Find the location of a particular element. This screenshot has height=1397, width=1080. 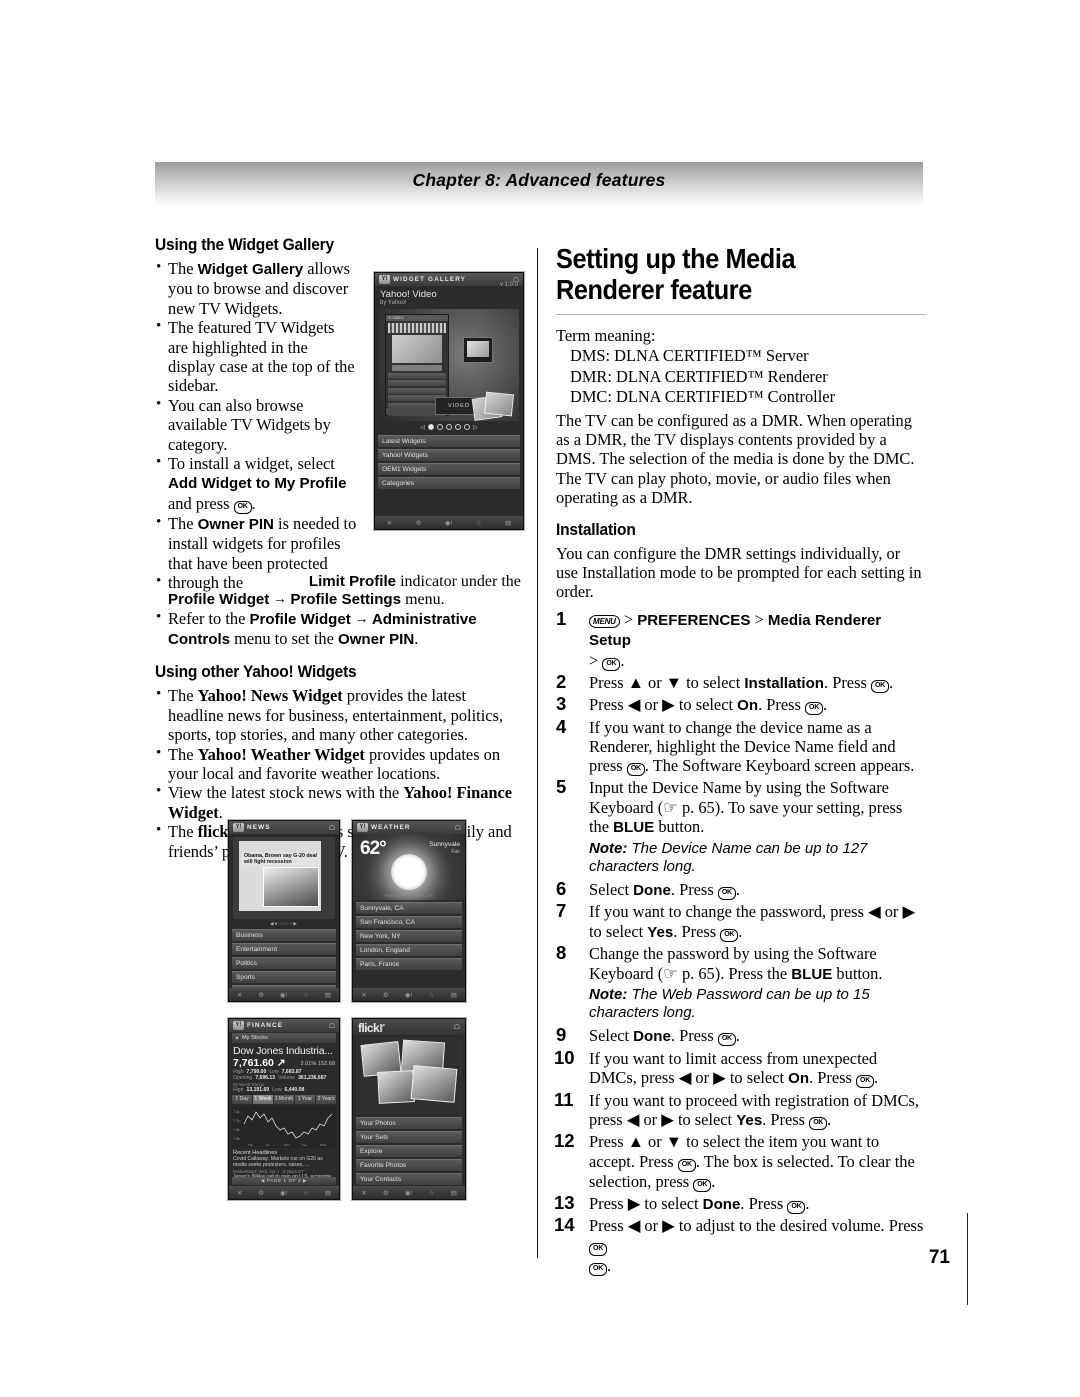

step-3: 3 Press ◀ or ▶ to select On. Press OK. is located at coordinates (741, 705).